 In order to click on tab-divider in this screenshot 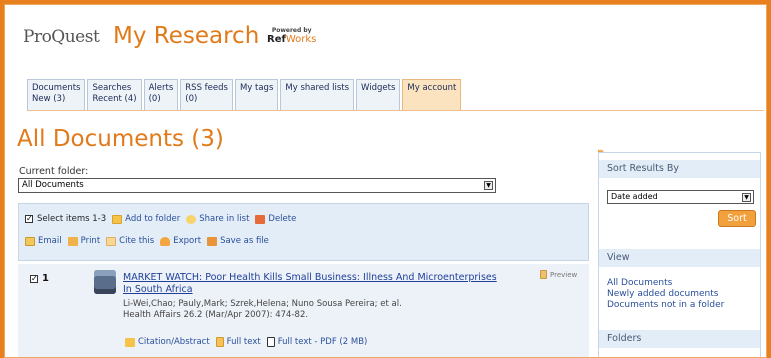, I will do `click(395, 110)`.